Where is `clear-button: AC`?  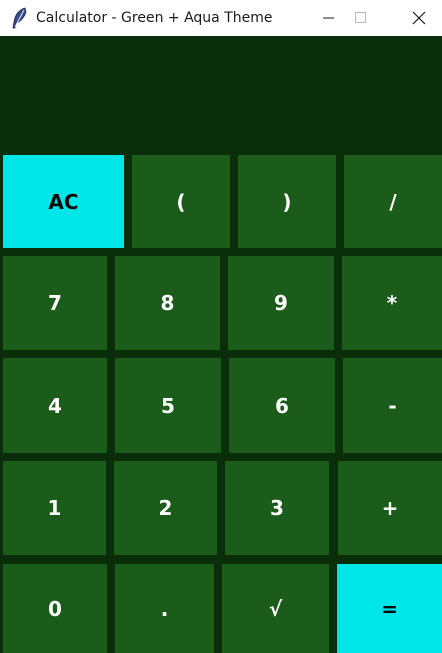 clear-button: AC is located at coordinates (63, 201).